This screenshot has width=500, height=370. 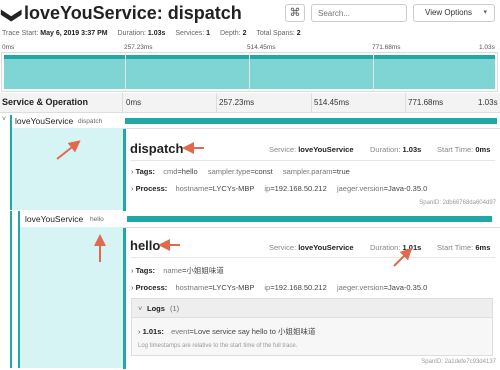 What do you see at coordinates (448, 12) in the screenshot?
I see `view-options-label: View Options` at bounding box center [448, 12].